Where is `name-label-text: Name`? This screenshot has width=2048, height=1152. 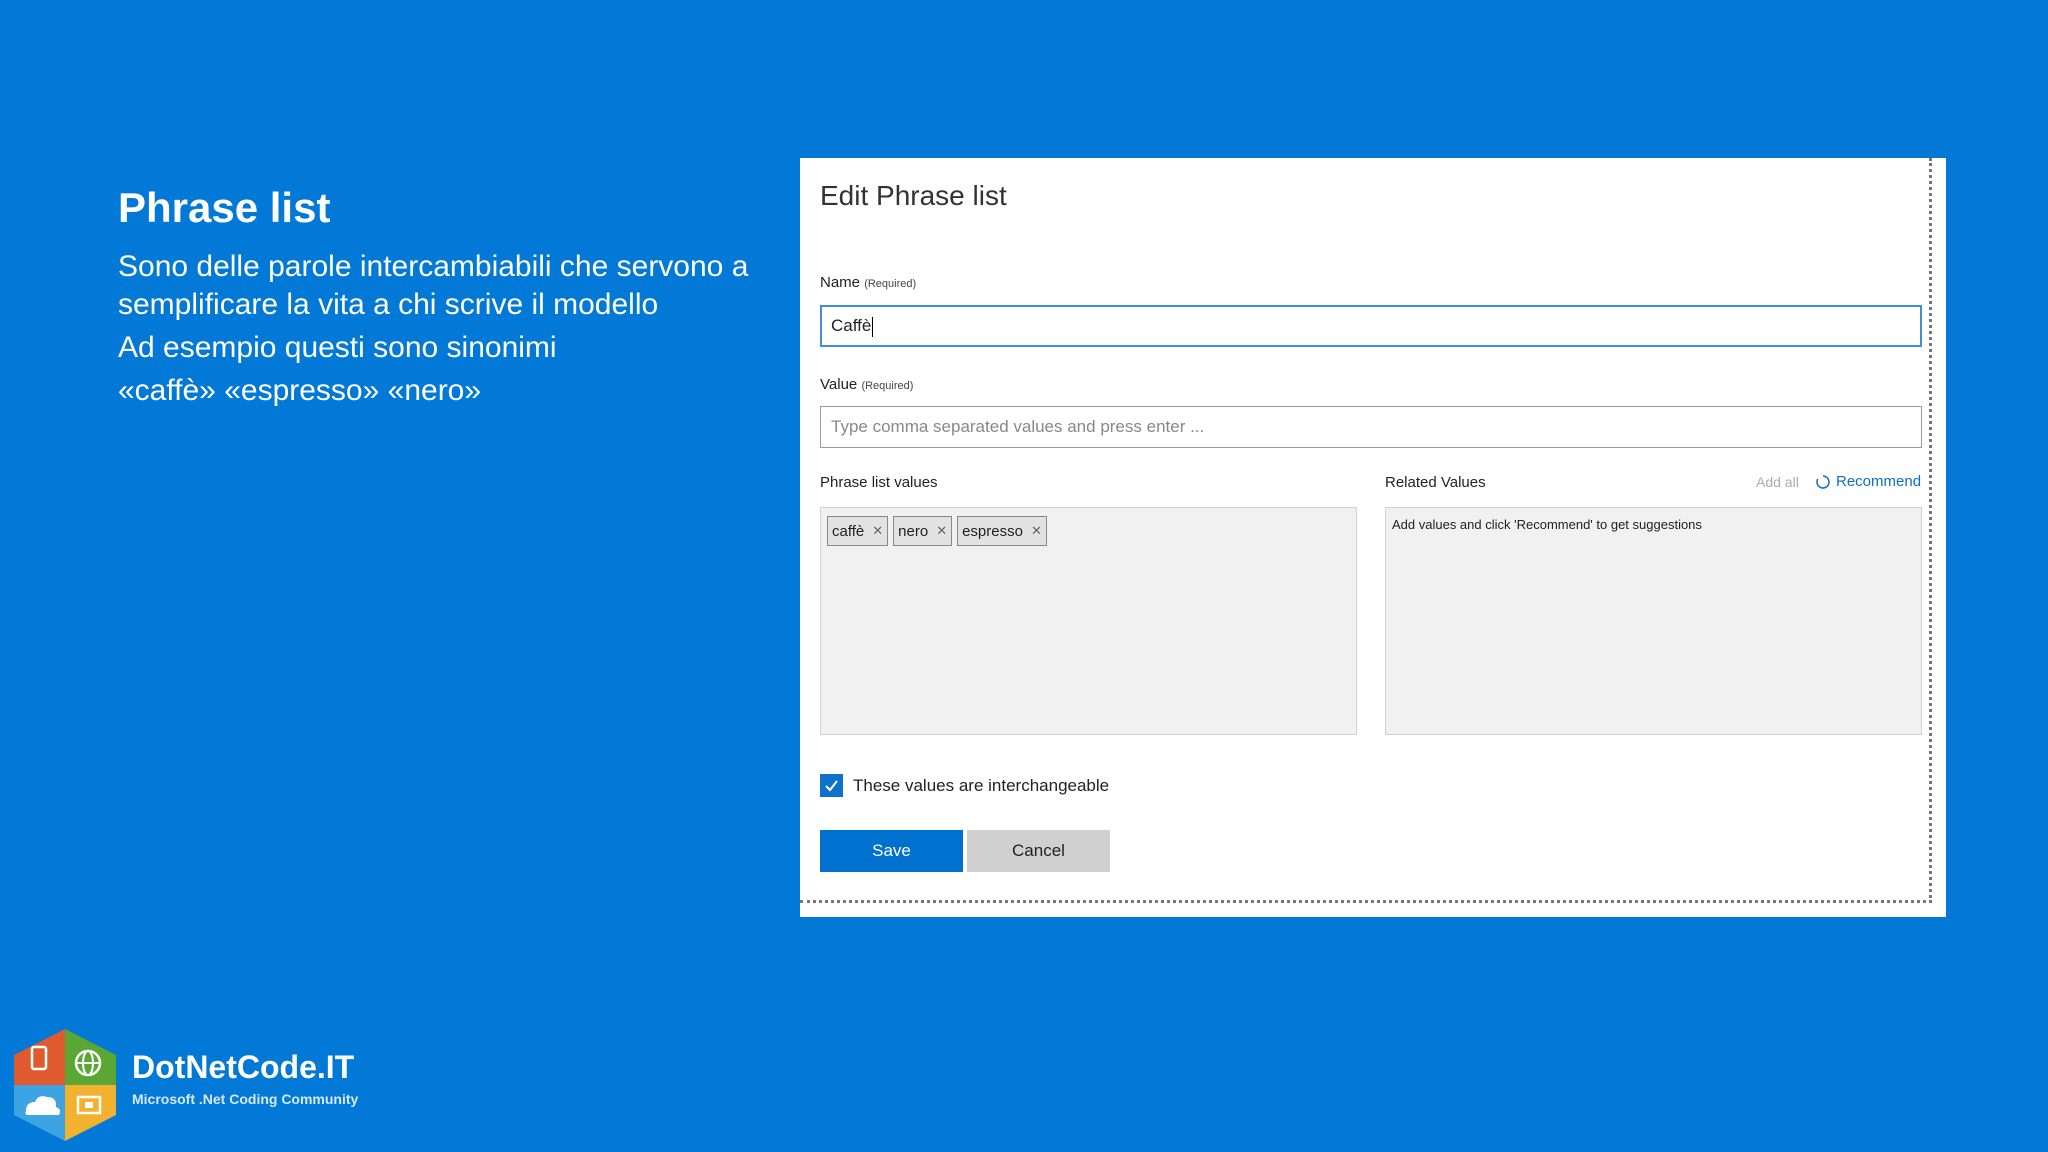 name-label-text: Name is located at coordinates (840, 282).